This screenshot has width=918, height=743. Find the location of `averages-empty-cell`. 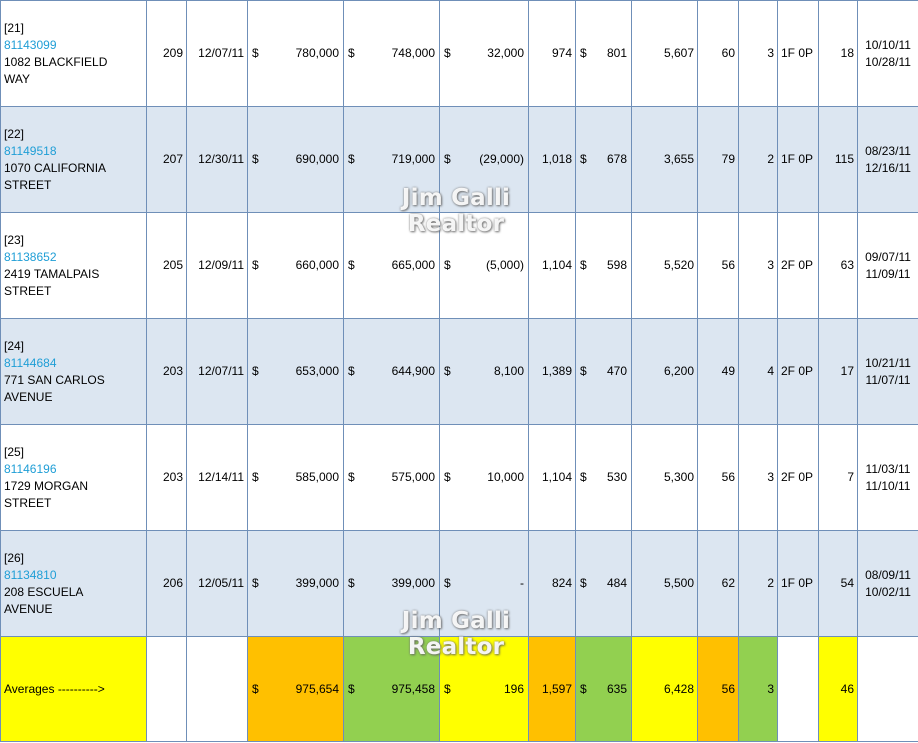

averages-empty-cell is located at coordinates (217, 689).